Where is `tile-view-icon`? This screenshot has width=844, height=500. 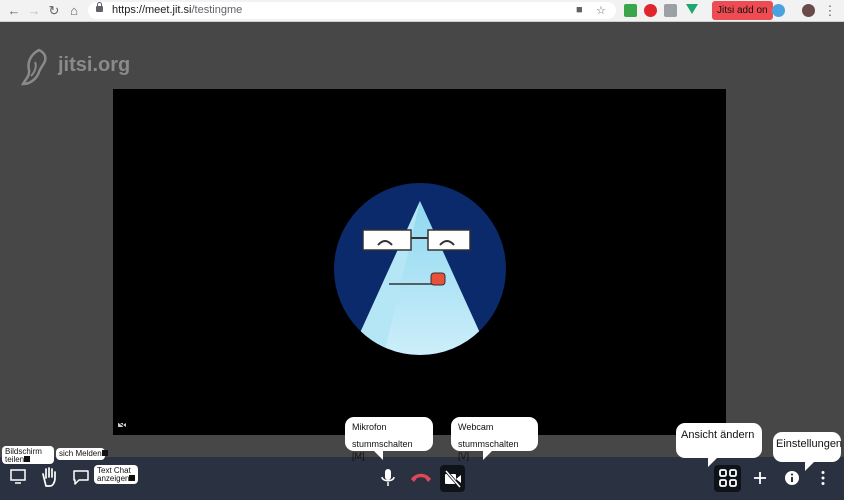
tile-view-icon is located at coordinates (727, 478).